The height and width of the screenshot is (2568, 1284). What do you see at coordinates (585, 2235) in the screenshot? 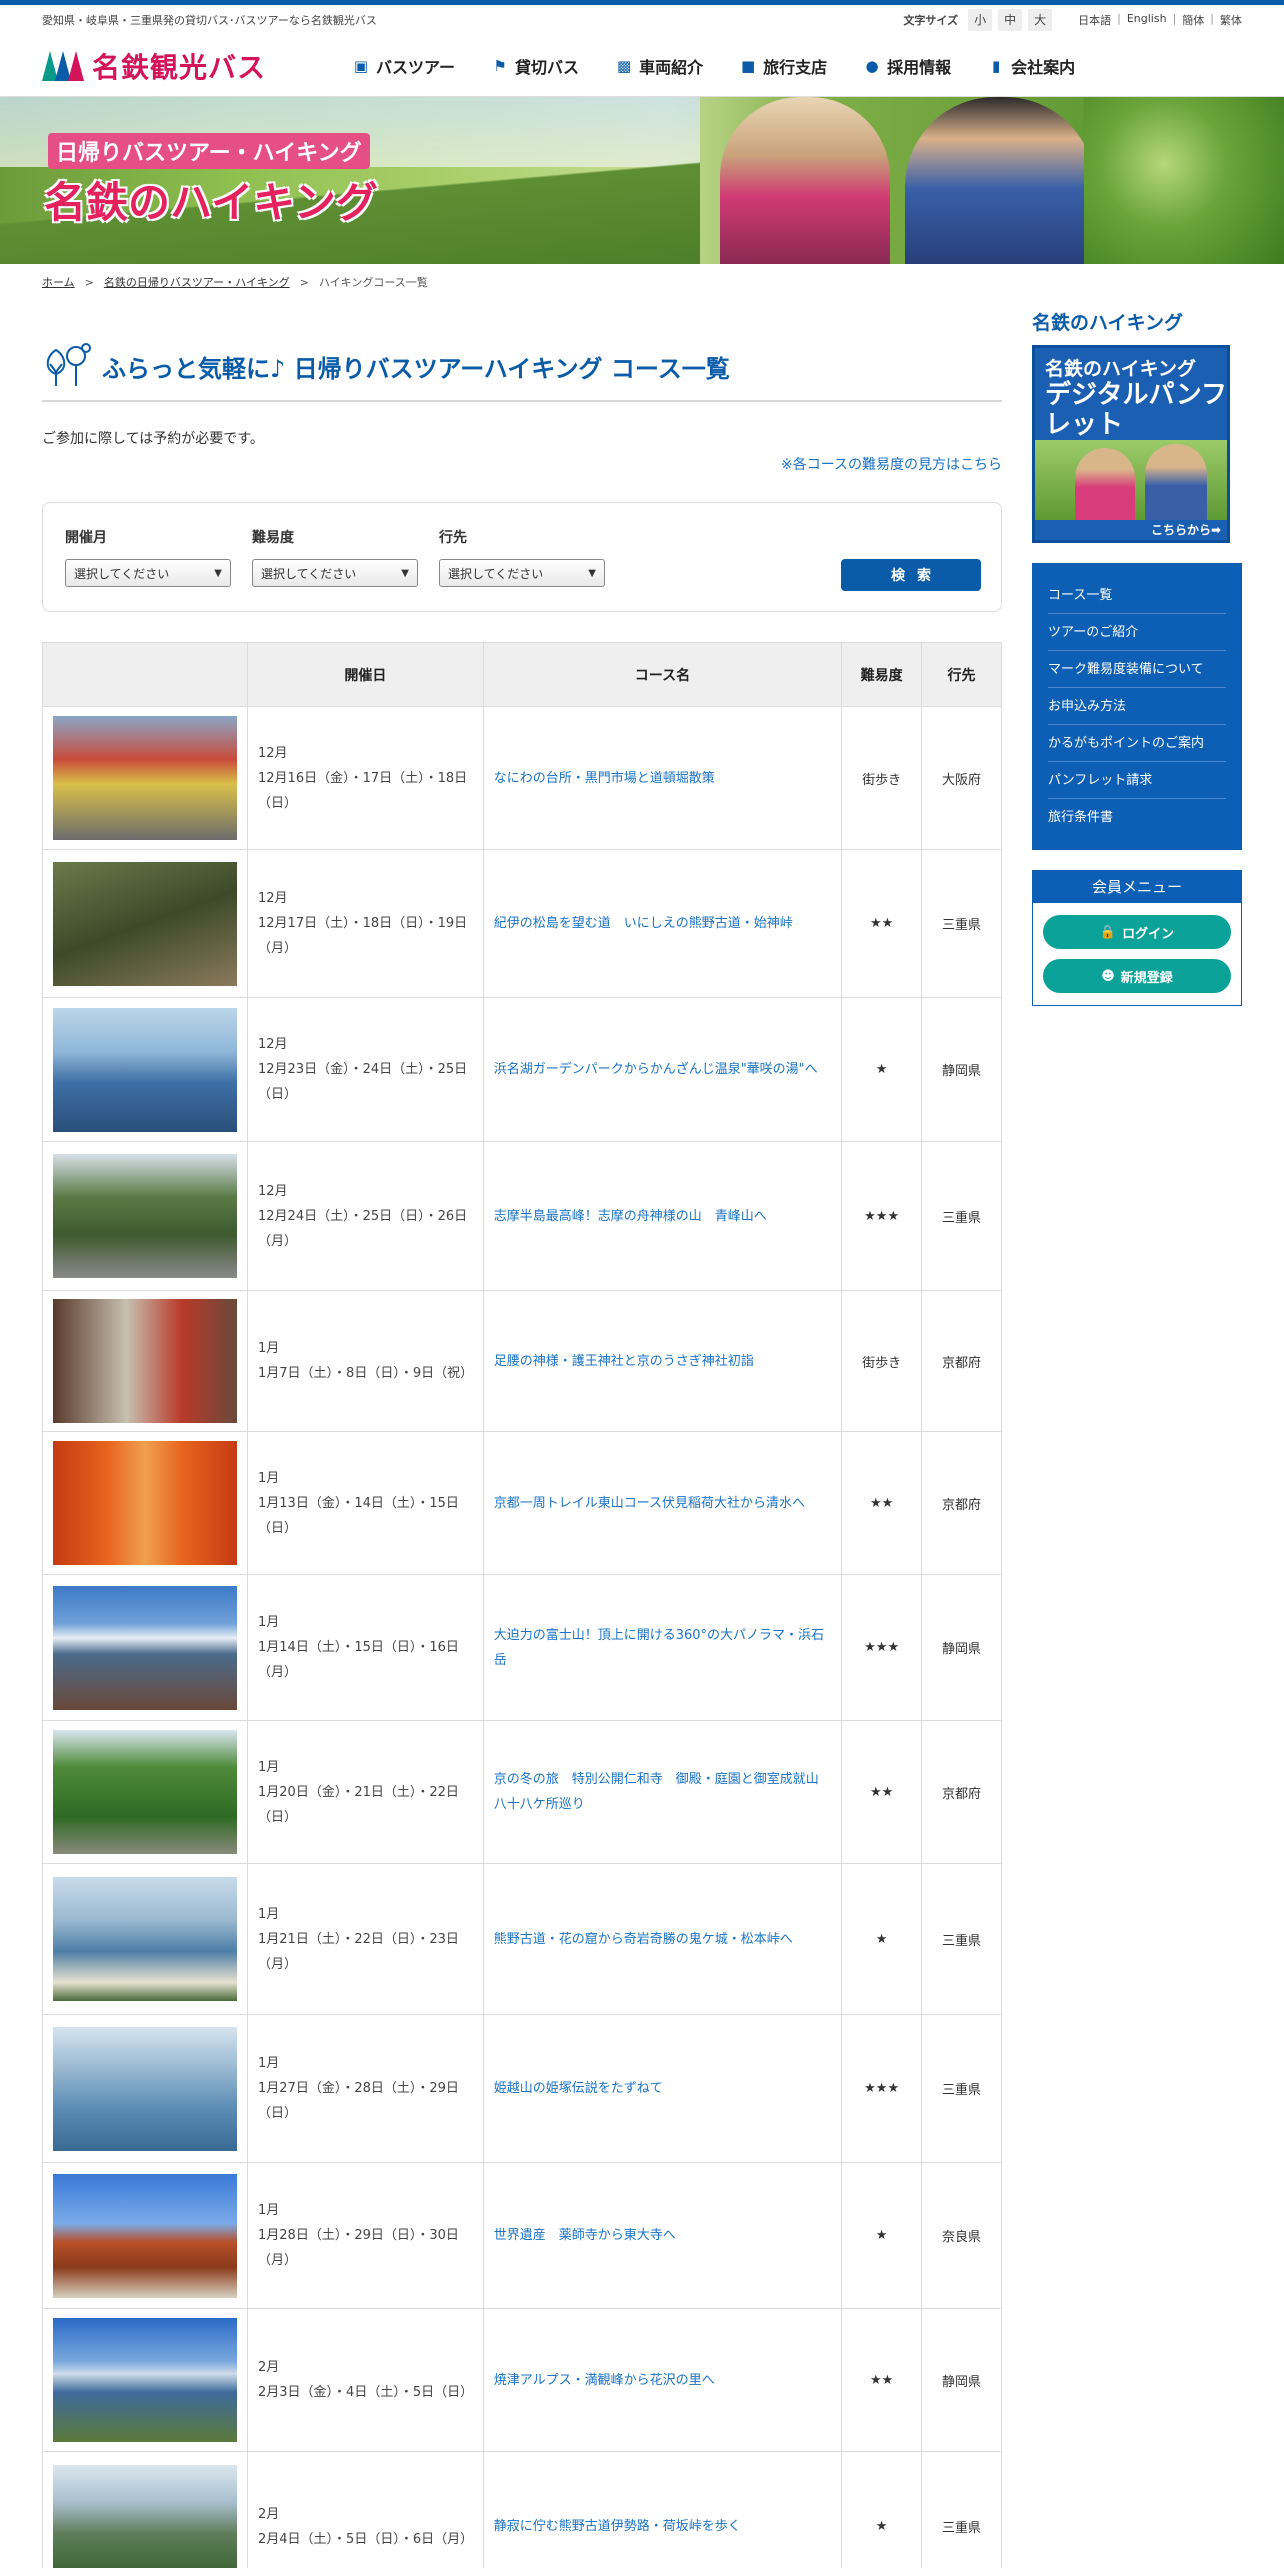
I see `course-link: 世界遺産 薬師寺から東大寺へ` at bounding box center [585, 2235].